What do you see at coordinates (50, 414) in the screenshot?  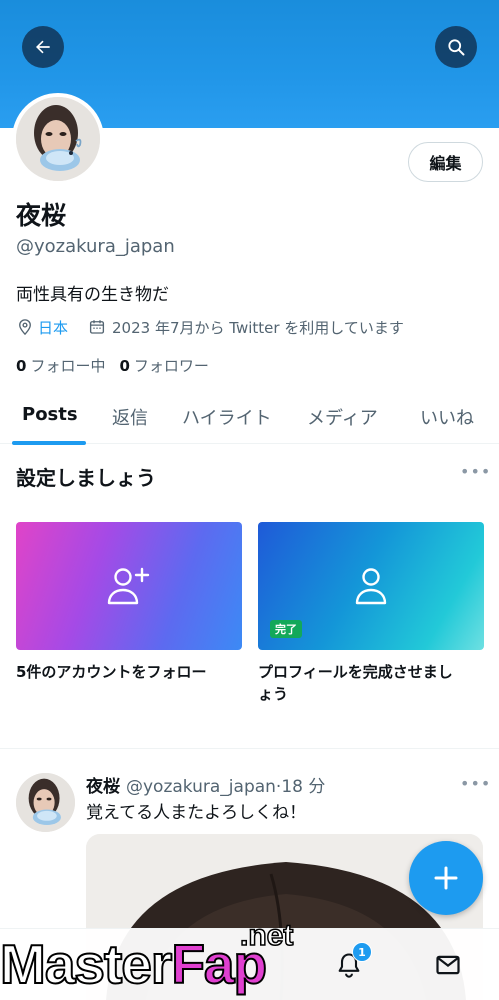 I see `tab-posts: Posts` at bounding box center [50, 414].